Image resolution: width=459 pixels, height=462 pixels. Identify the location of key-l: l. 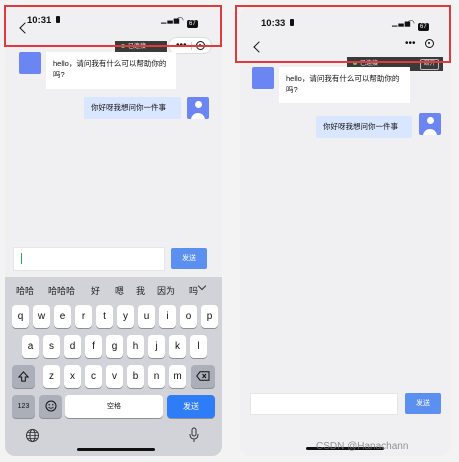
(198, 346).